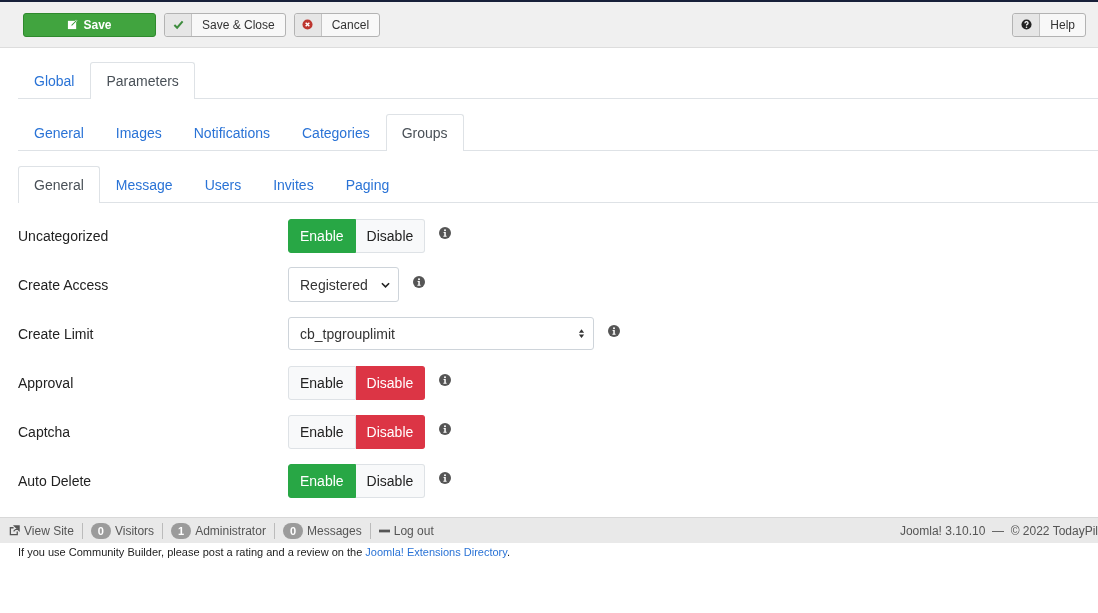 This screenshot has width=1098, height=613. Describe the element at coordinates (385, 284) in the screenshot. I see `caret-icon` at that location.